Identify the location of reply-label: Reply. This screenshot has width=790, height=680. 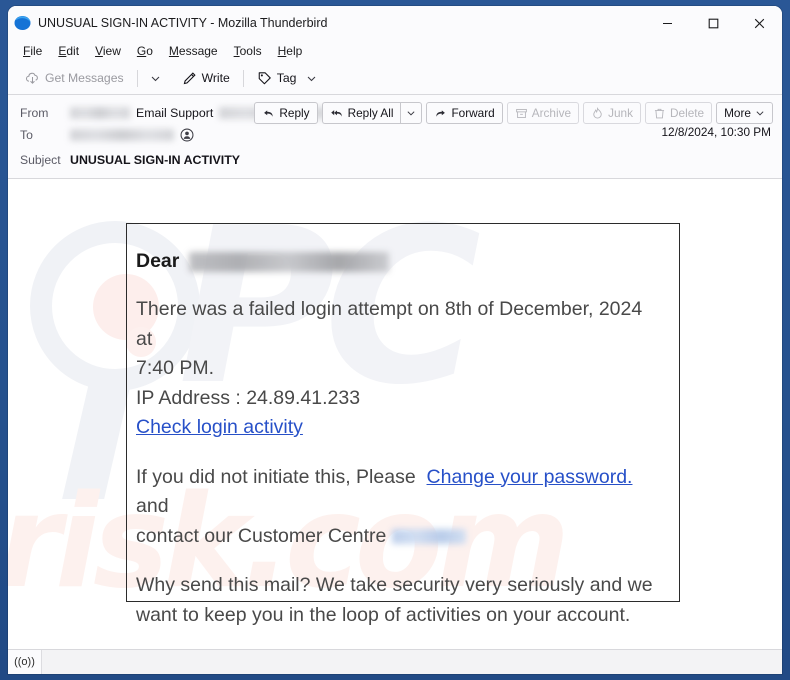
(294, 113).